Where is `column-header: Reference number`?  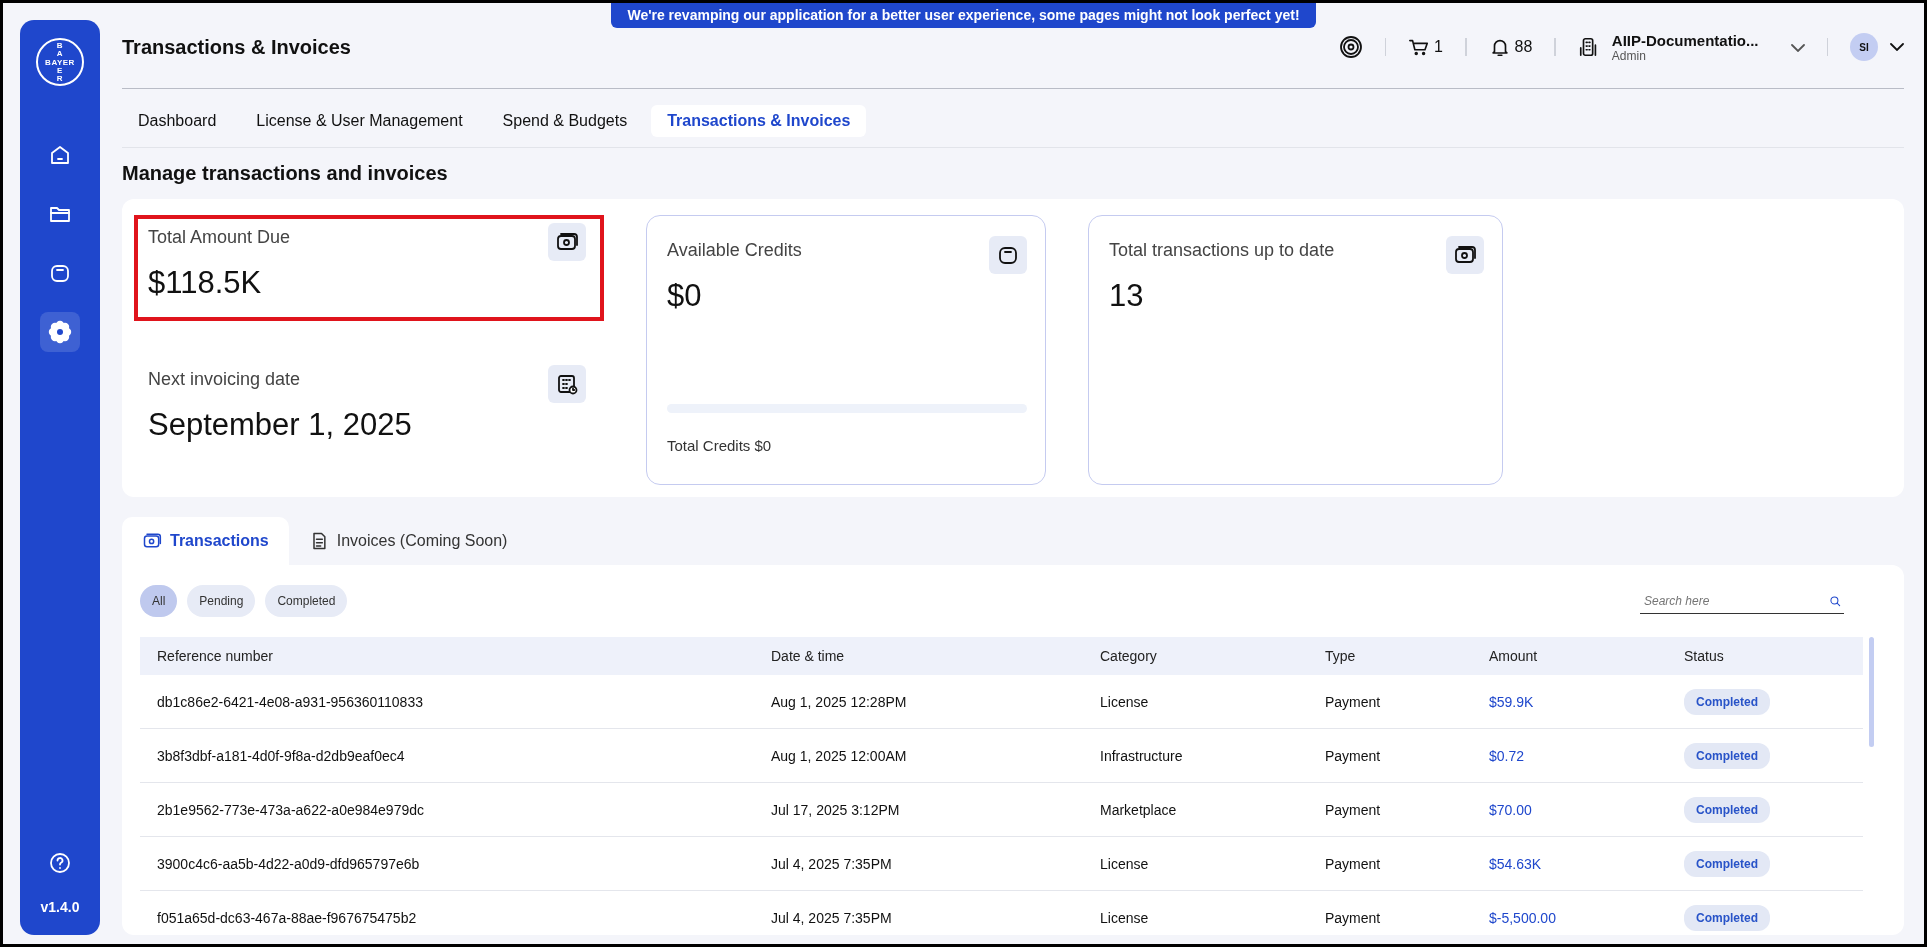
column-header: Reference number is located at coordinates (215, 656).